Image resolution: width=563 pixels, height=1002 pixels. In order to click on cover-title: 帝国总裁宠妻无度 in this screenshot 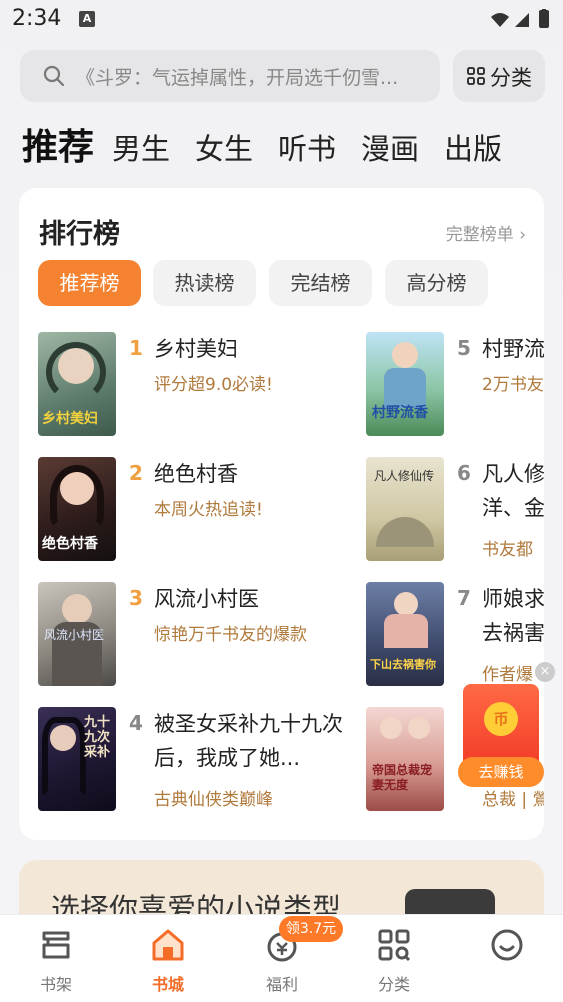, I will do `click(402, 777)`.